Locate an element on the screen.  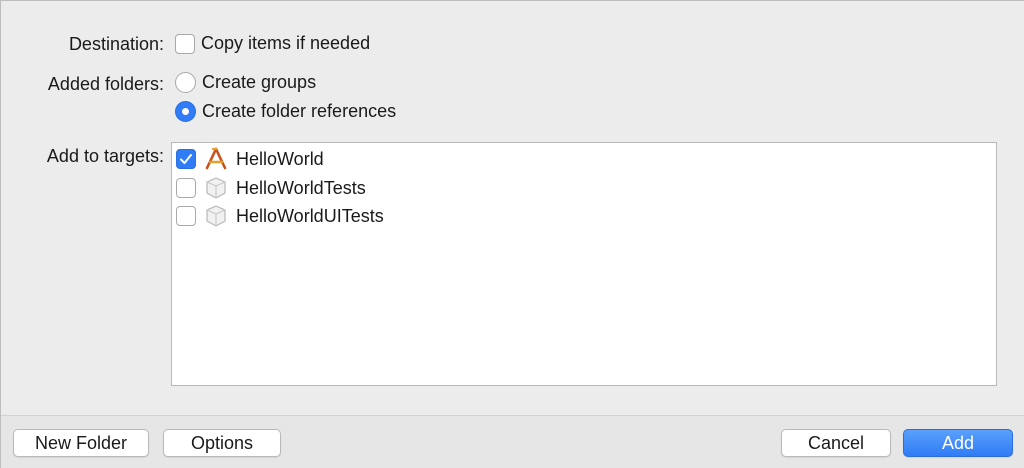
target-row-helloworld: HelloWorld is located at coordinates (250, 159).